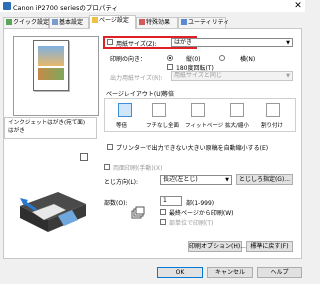  Describe the element at coordinates (180, 272) in the screenshot. I see `ok-button: OK` at that location.